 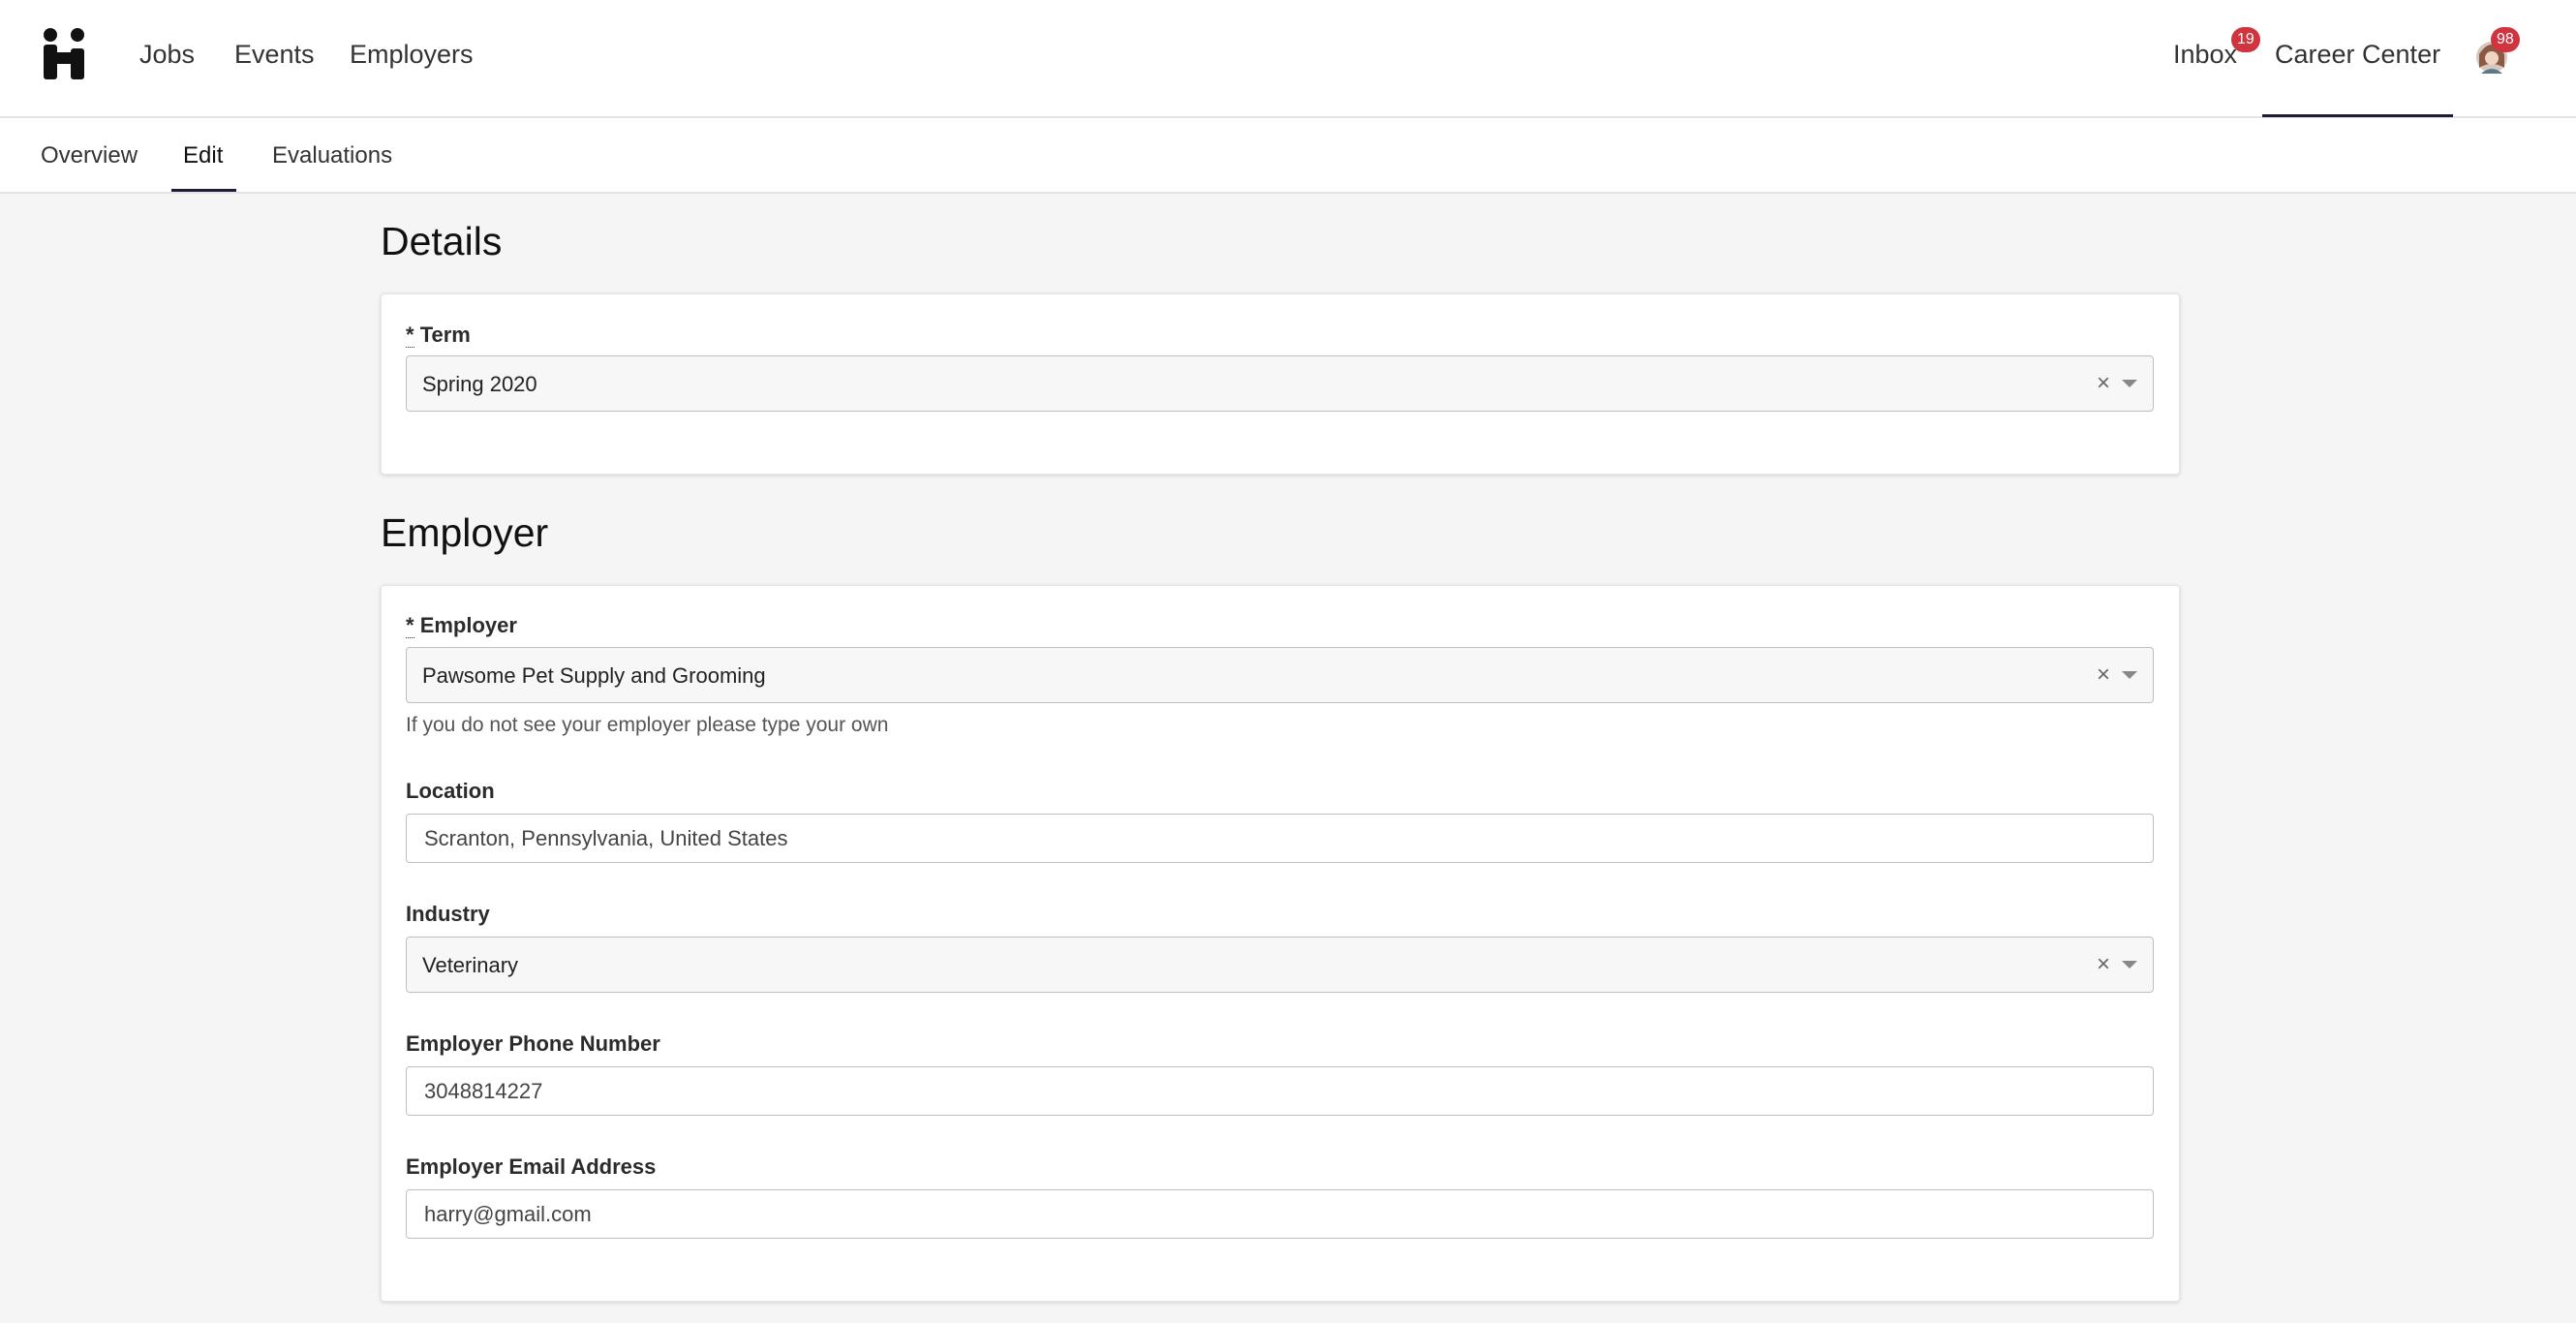 What do you see at coordinates (2205, 55) in the screenshot?
I see `nav-inbox-link: Inbox` at bounding box center [2205, 55].